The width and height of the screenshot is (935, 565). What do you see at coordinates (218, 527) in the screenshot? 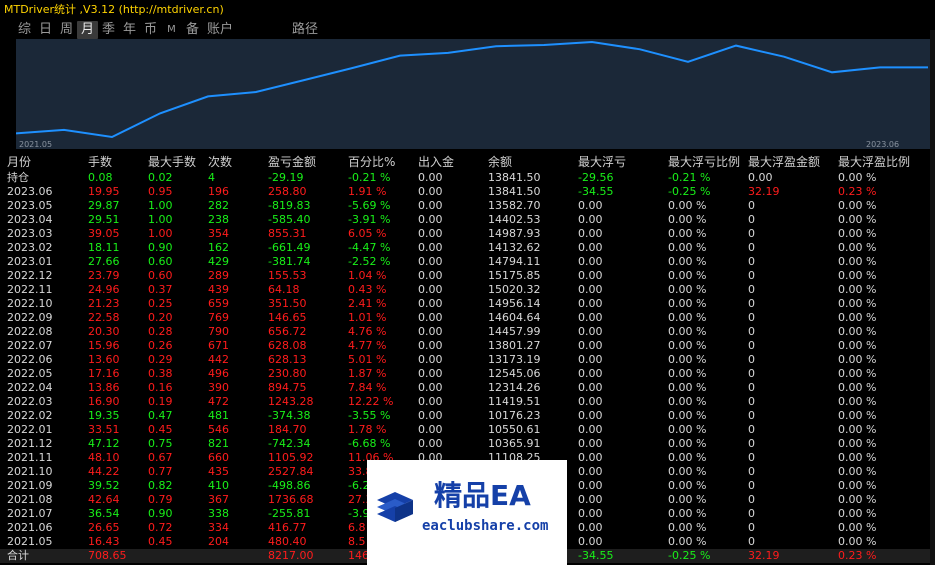
I see `table-cell: 334` at bounding box center [218, 527].